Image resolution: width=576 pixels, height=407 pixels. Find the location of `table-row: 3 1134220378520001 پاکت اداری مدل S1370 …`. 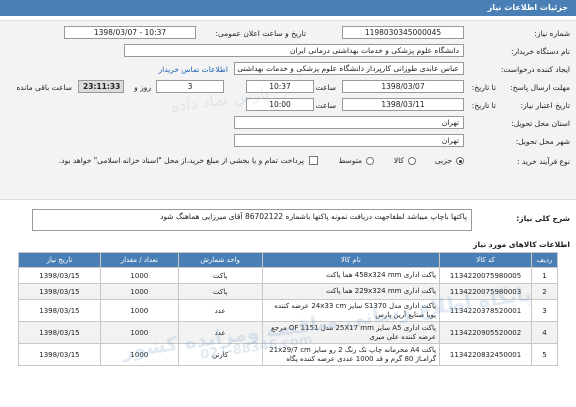

table-row: 3 1134220378520001 پاکت اداری مدل S1370 … is located at coordinates (288, 310).